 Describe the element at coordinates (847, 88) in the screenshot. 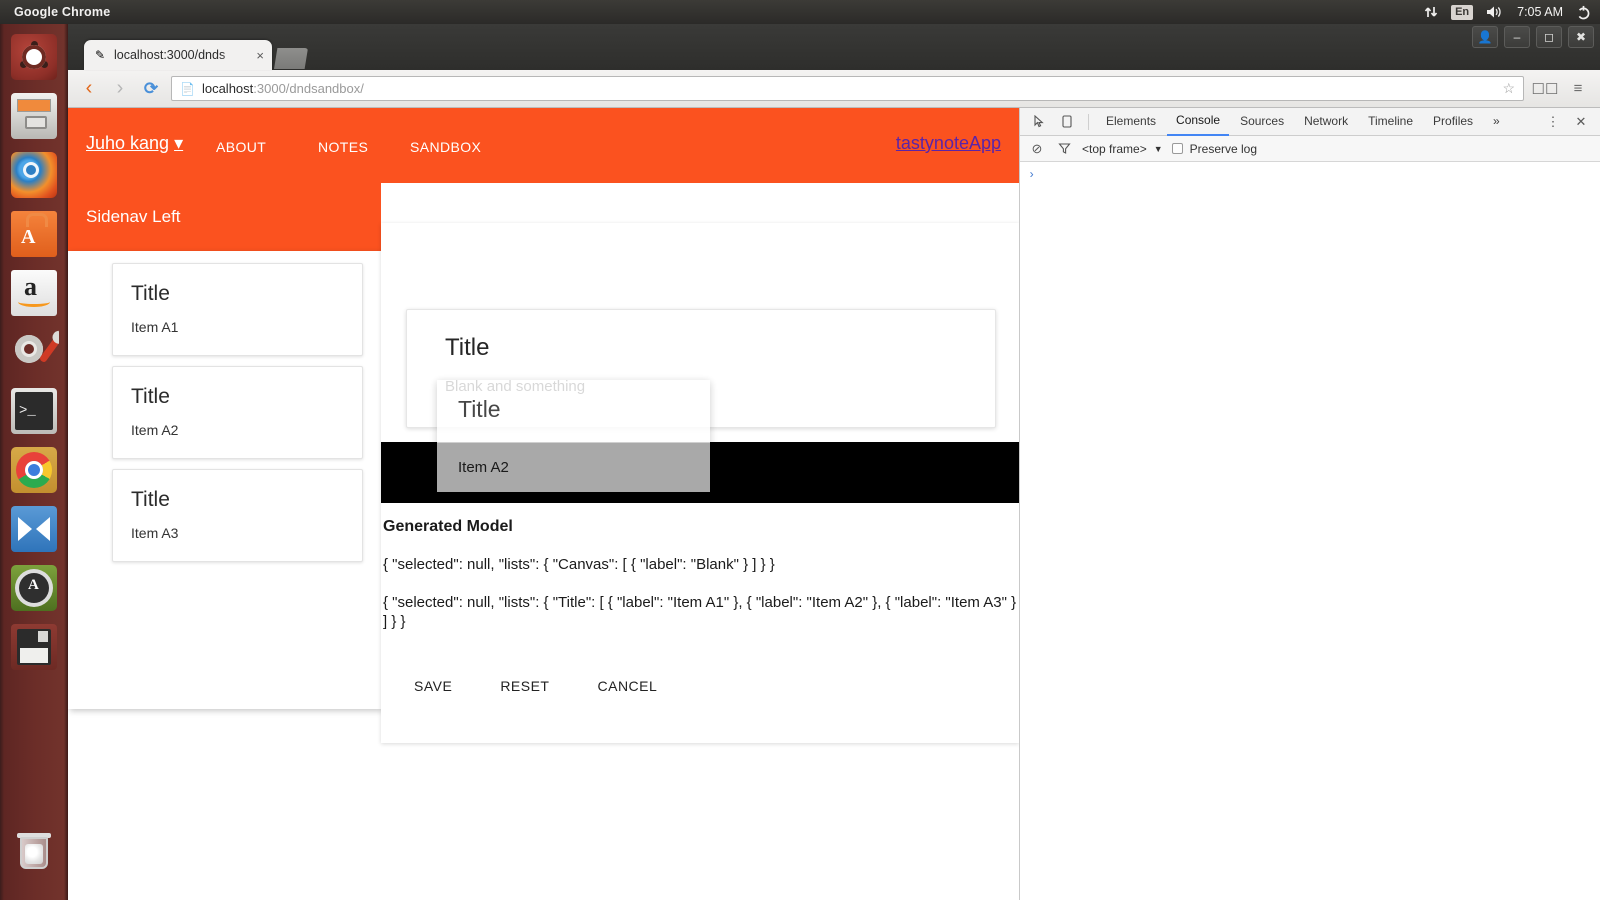

I see `address-bar: 📄 localhost:3000/dndsandbox/ ☆` at that location.